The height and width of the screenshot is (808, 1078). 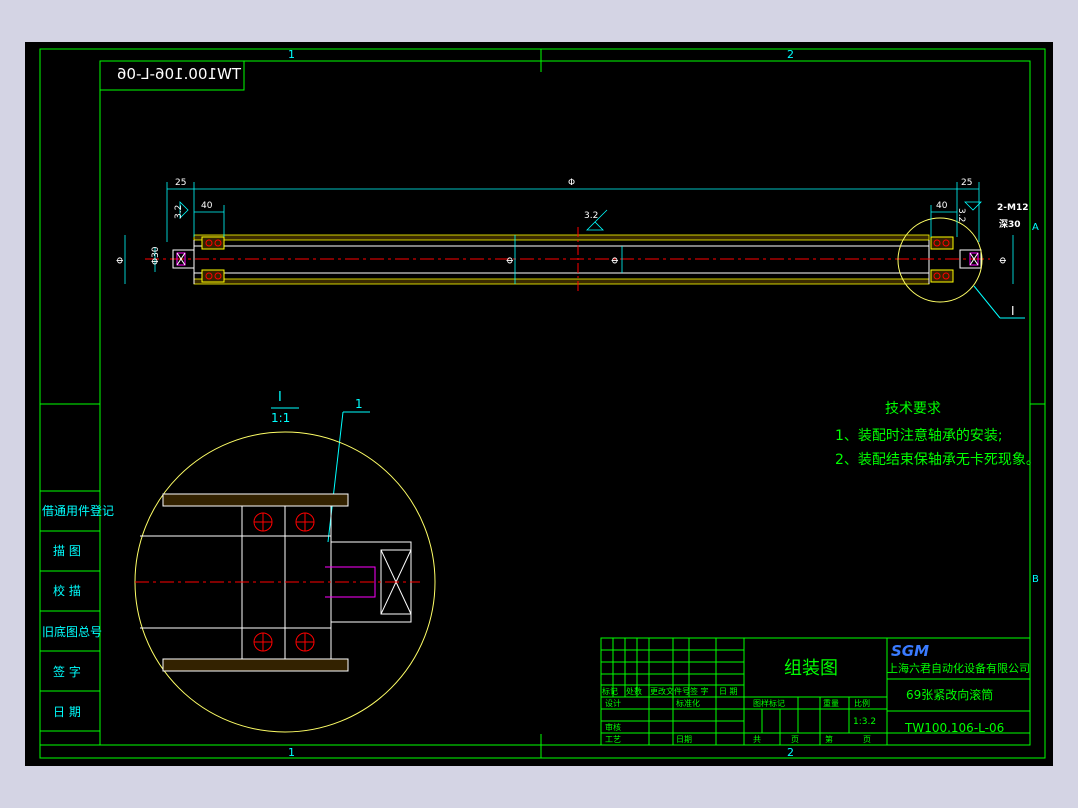 I want to click on strip-cell-3: 校 描, so click(x=67, y=590).